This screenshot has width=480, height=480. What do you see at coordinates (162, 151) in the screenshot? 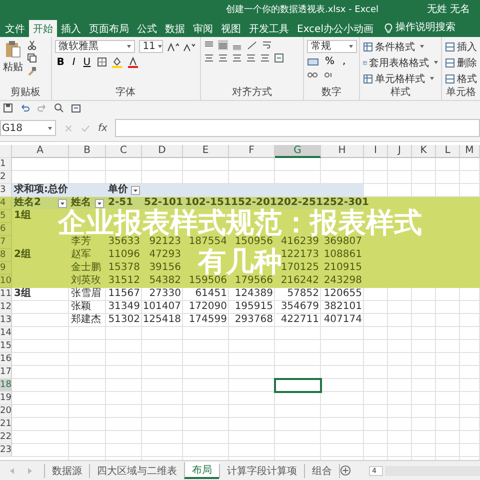
I see `column-header: D` at bounding box center [162, 151].